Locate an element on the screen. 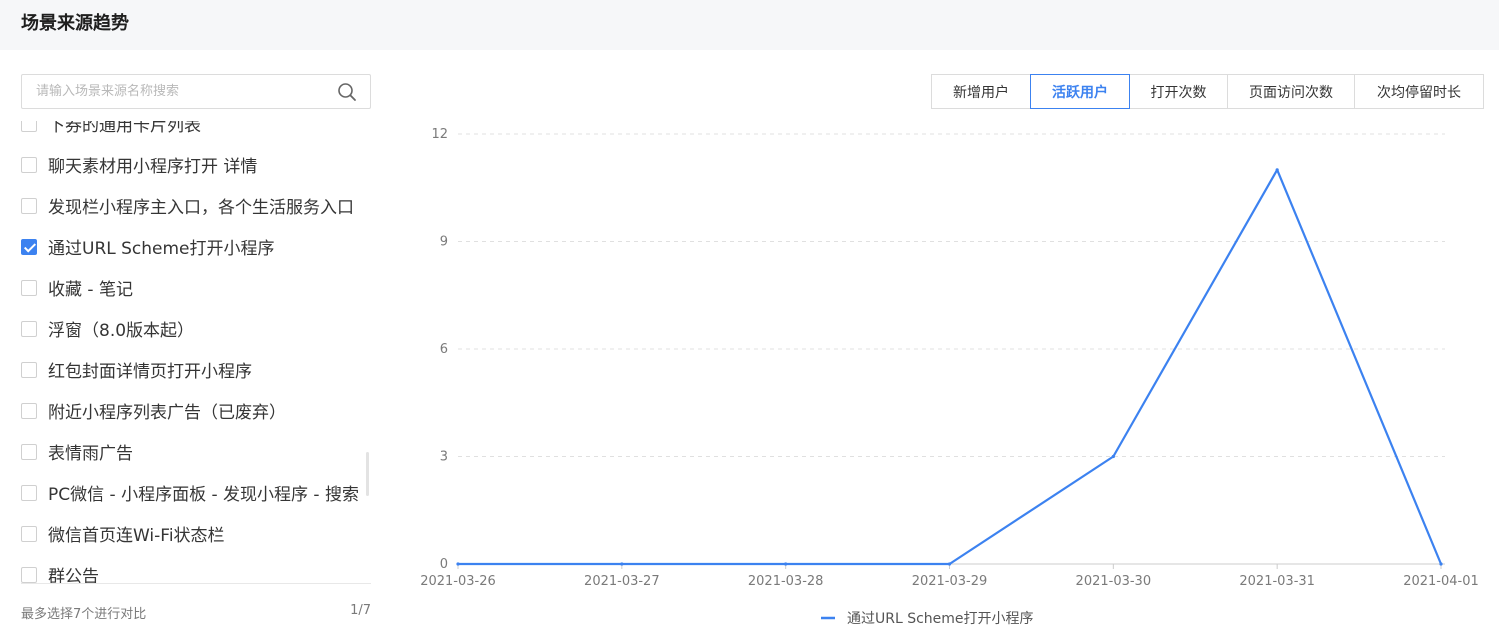 The image size is (1499, 639). scene-list-item: 附近小程序列表广告（已废弃） is located at coordinates (196, 410).